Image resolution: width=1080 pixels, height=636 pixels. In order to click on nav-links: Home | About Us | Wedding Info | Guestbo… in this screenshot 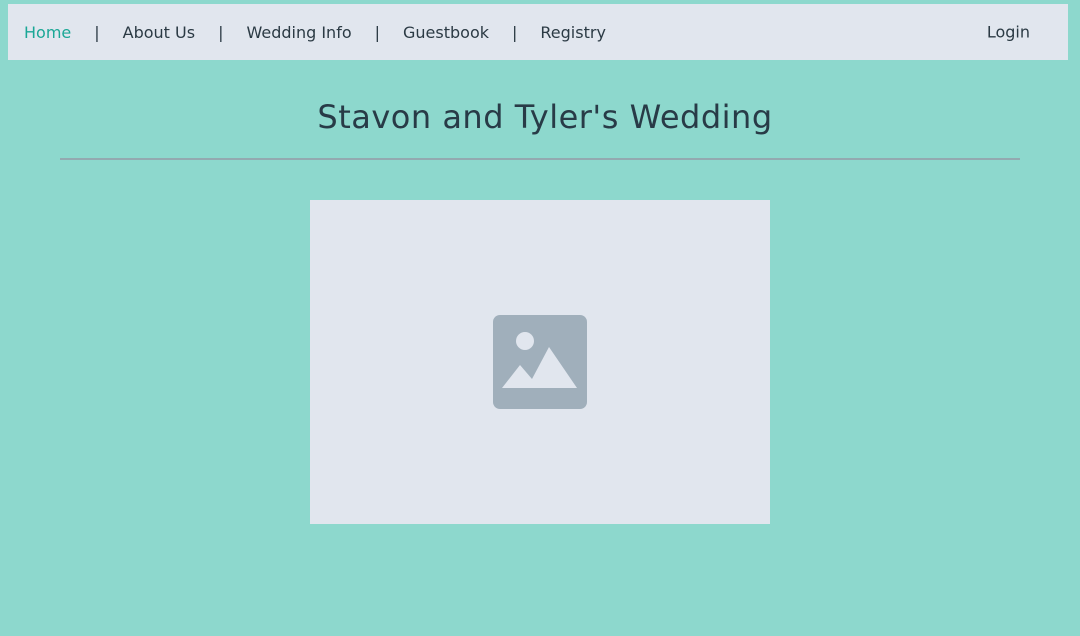, I will do `click(315, 32)`.